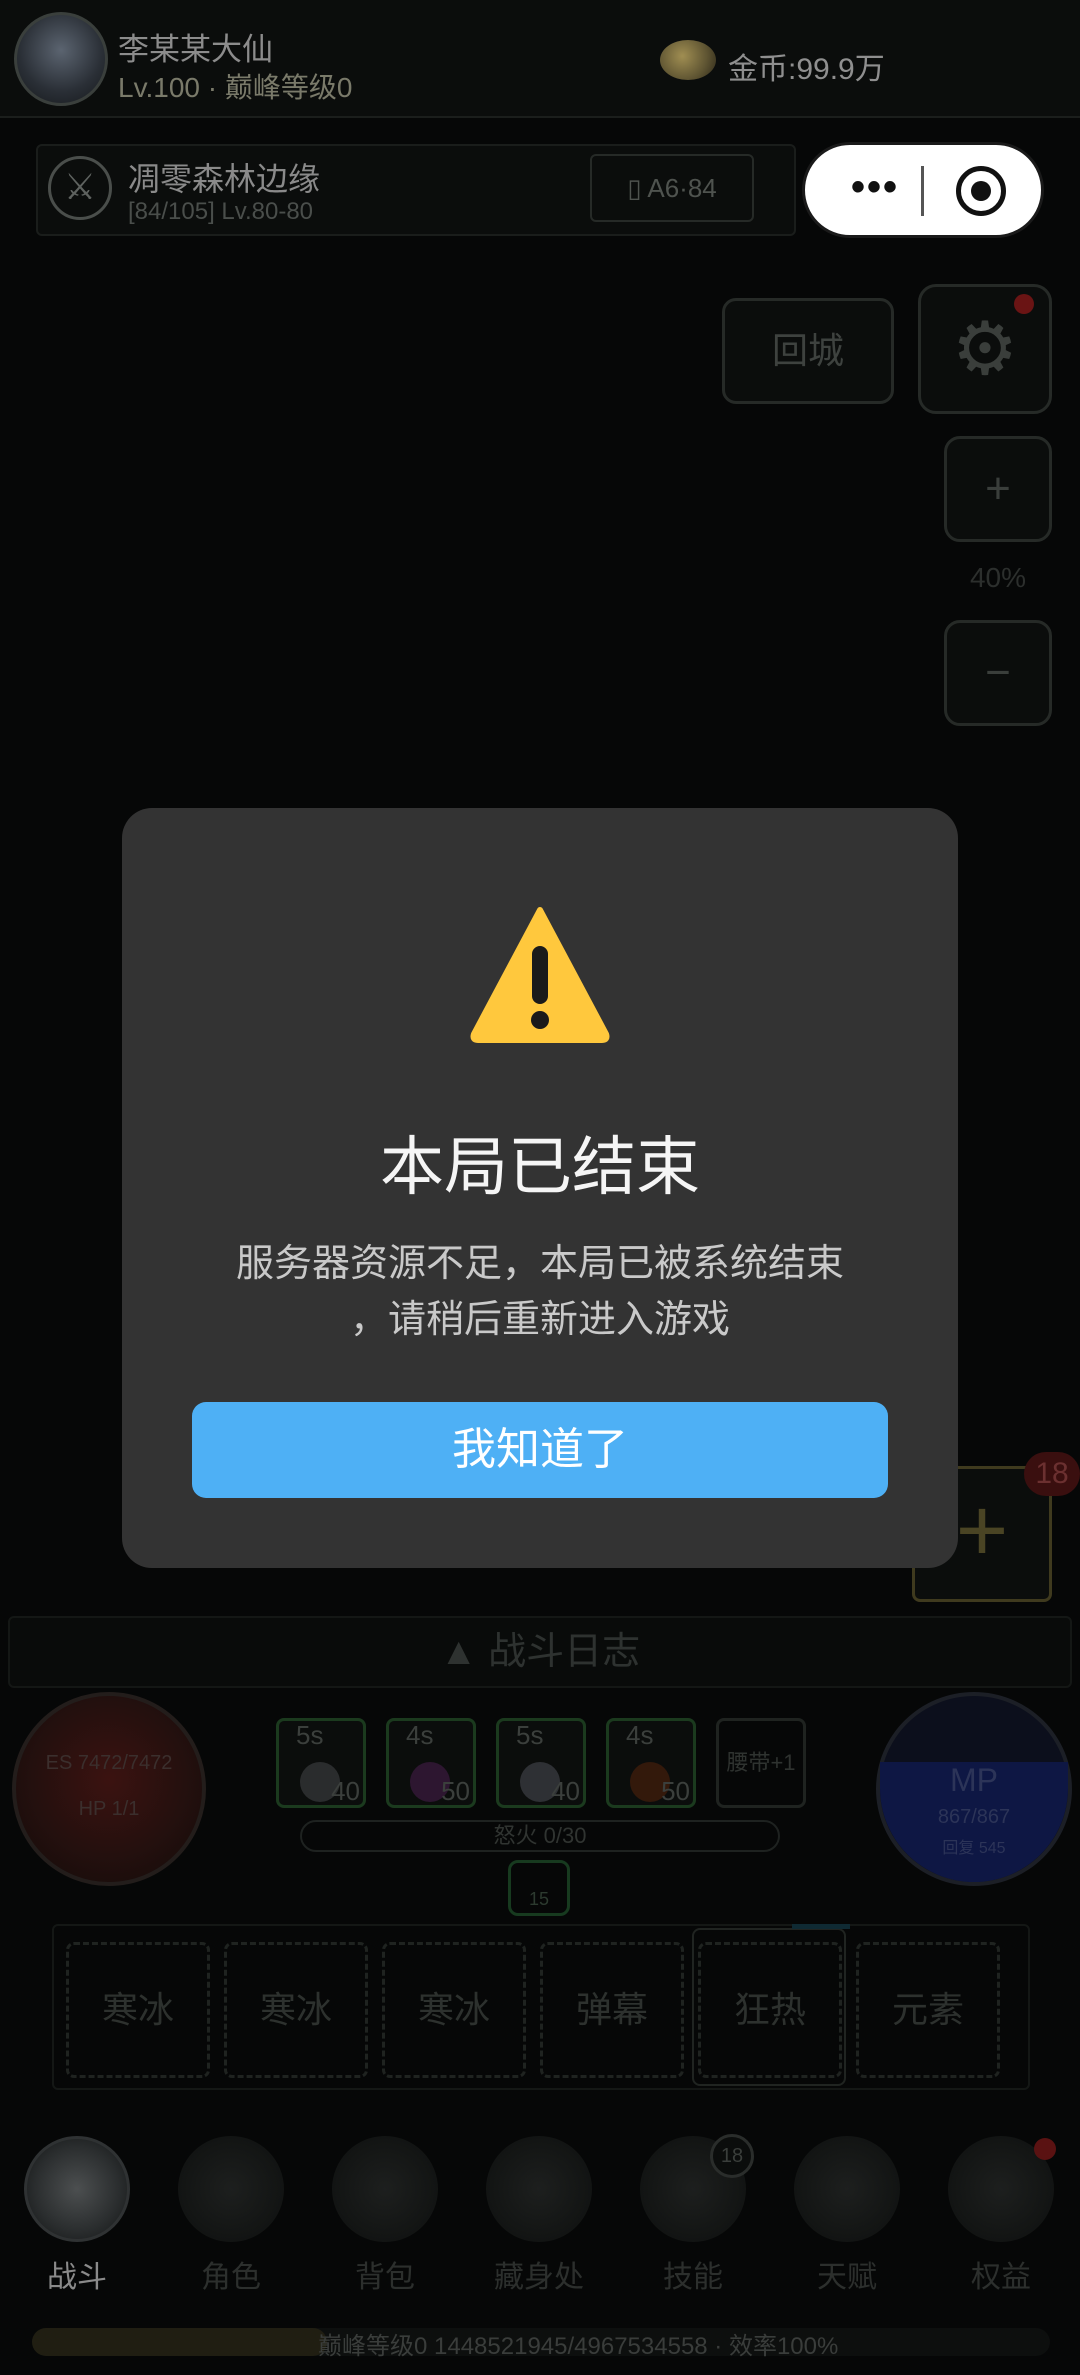 The image size is (1080, 2375). I want to click on dialog-title: 本局已结束, so click(540, 1167).